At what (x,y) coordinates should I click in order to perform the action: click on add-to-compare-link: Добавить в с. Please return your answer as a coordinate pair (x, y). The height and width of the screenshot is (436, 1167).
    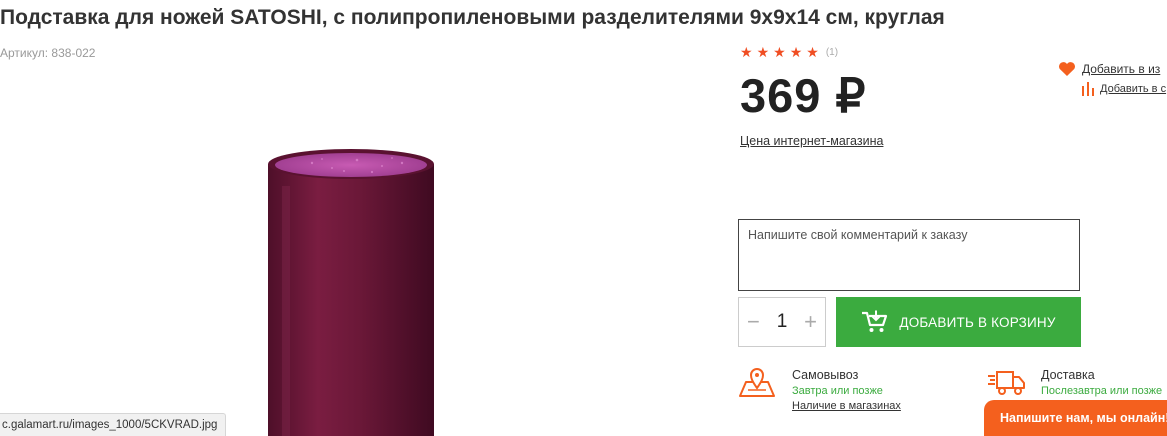
    Looking at the image, I should click on (1123, 89).